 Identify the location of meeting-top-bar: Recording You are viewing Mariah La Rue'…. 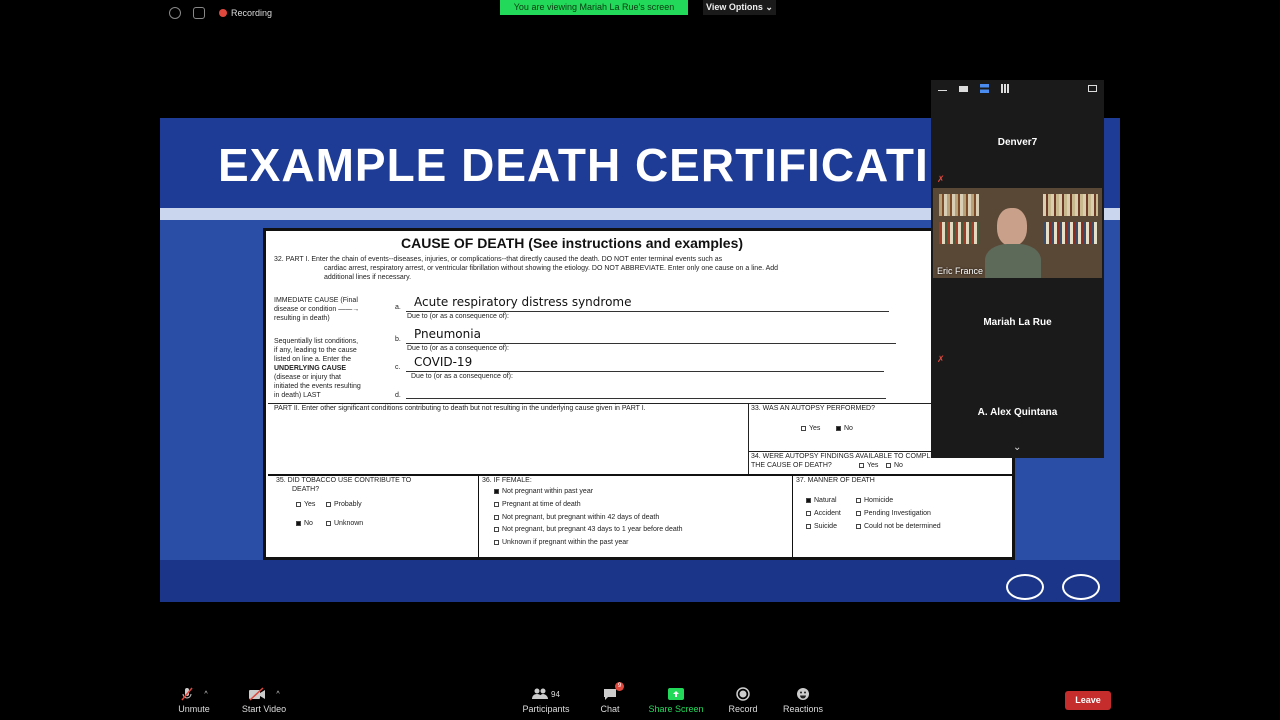
(640, 13).